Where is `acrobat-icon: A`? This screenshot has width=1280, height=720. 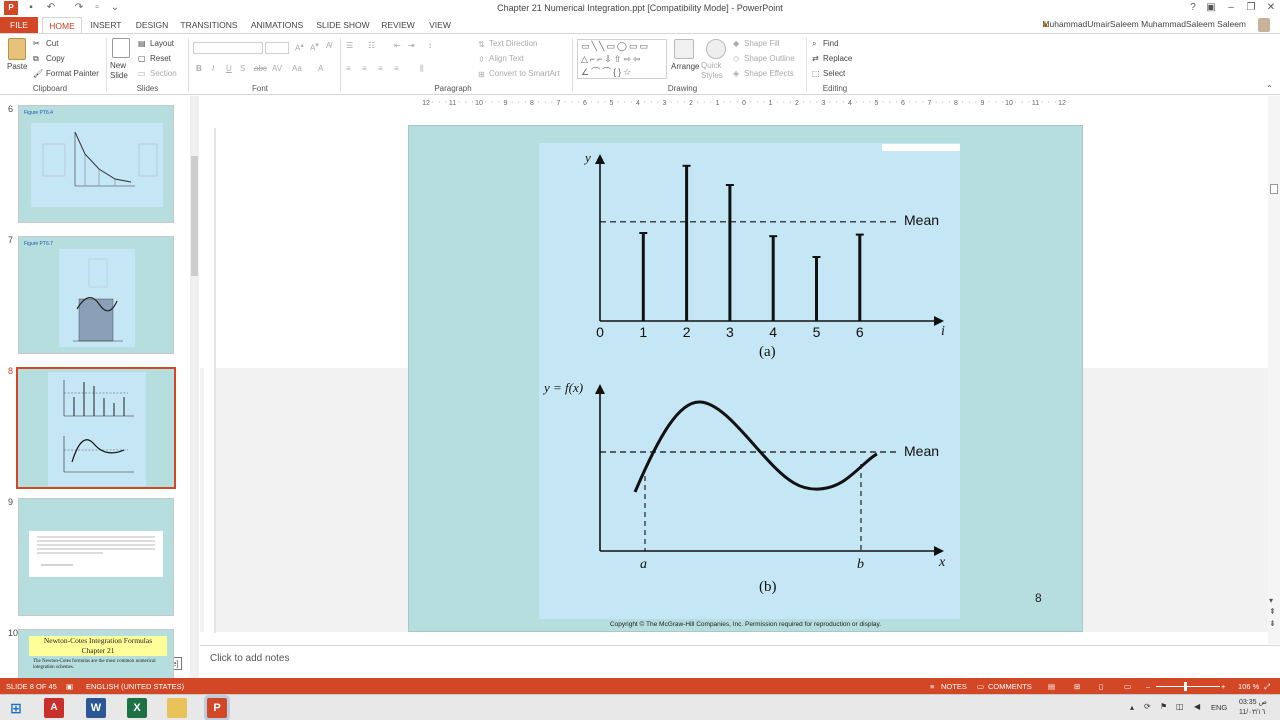 acrobat-icon: A is located at coordinates (54, 708).